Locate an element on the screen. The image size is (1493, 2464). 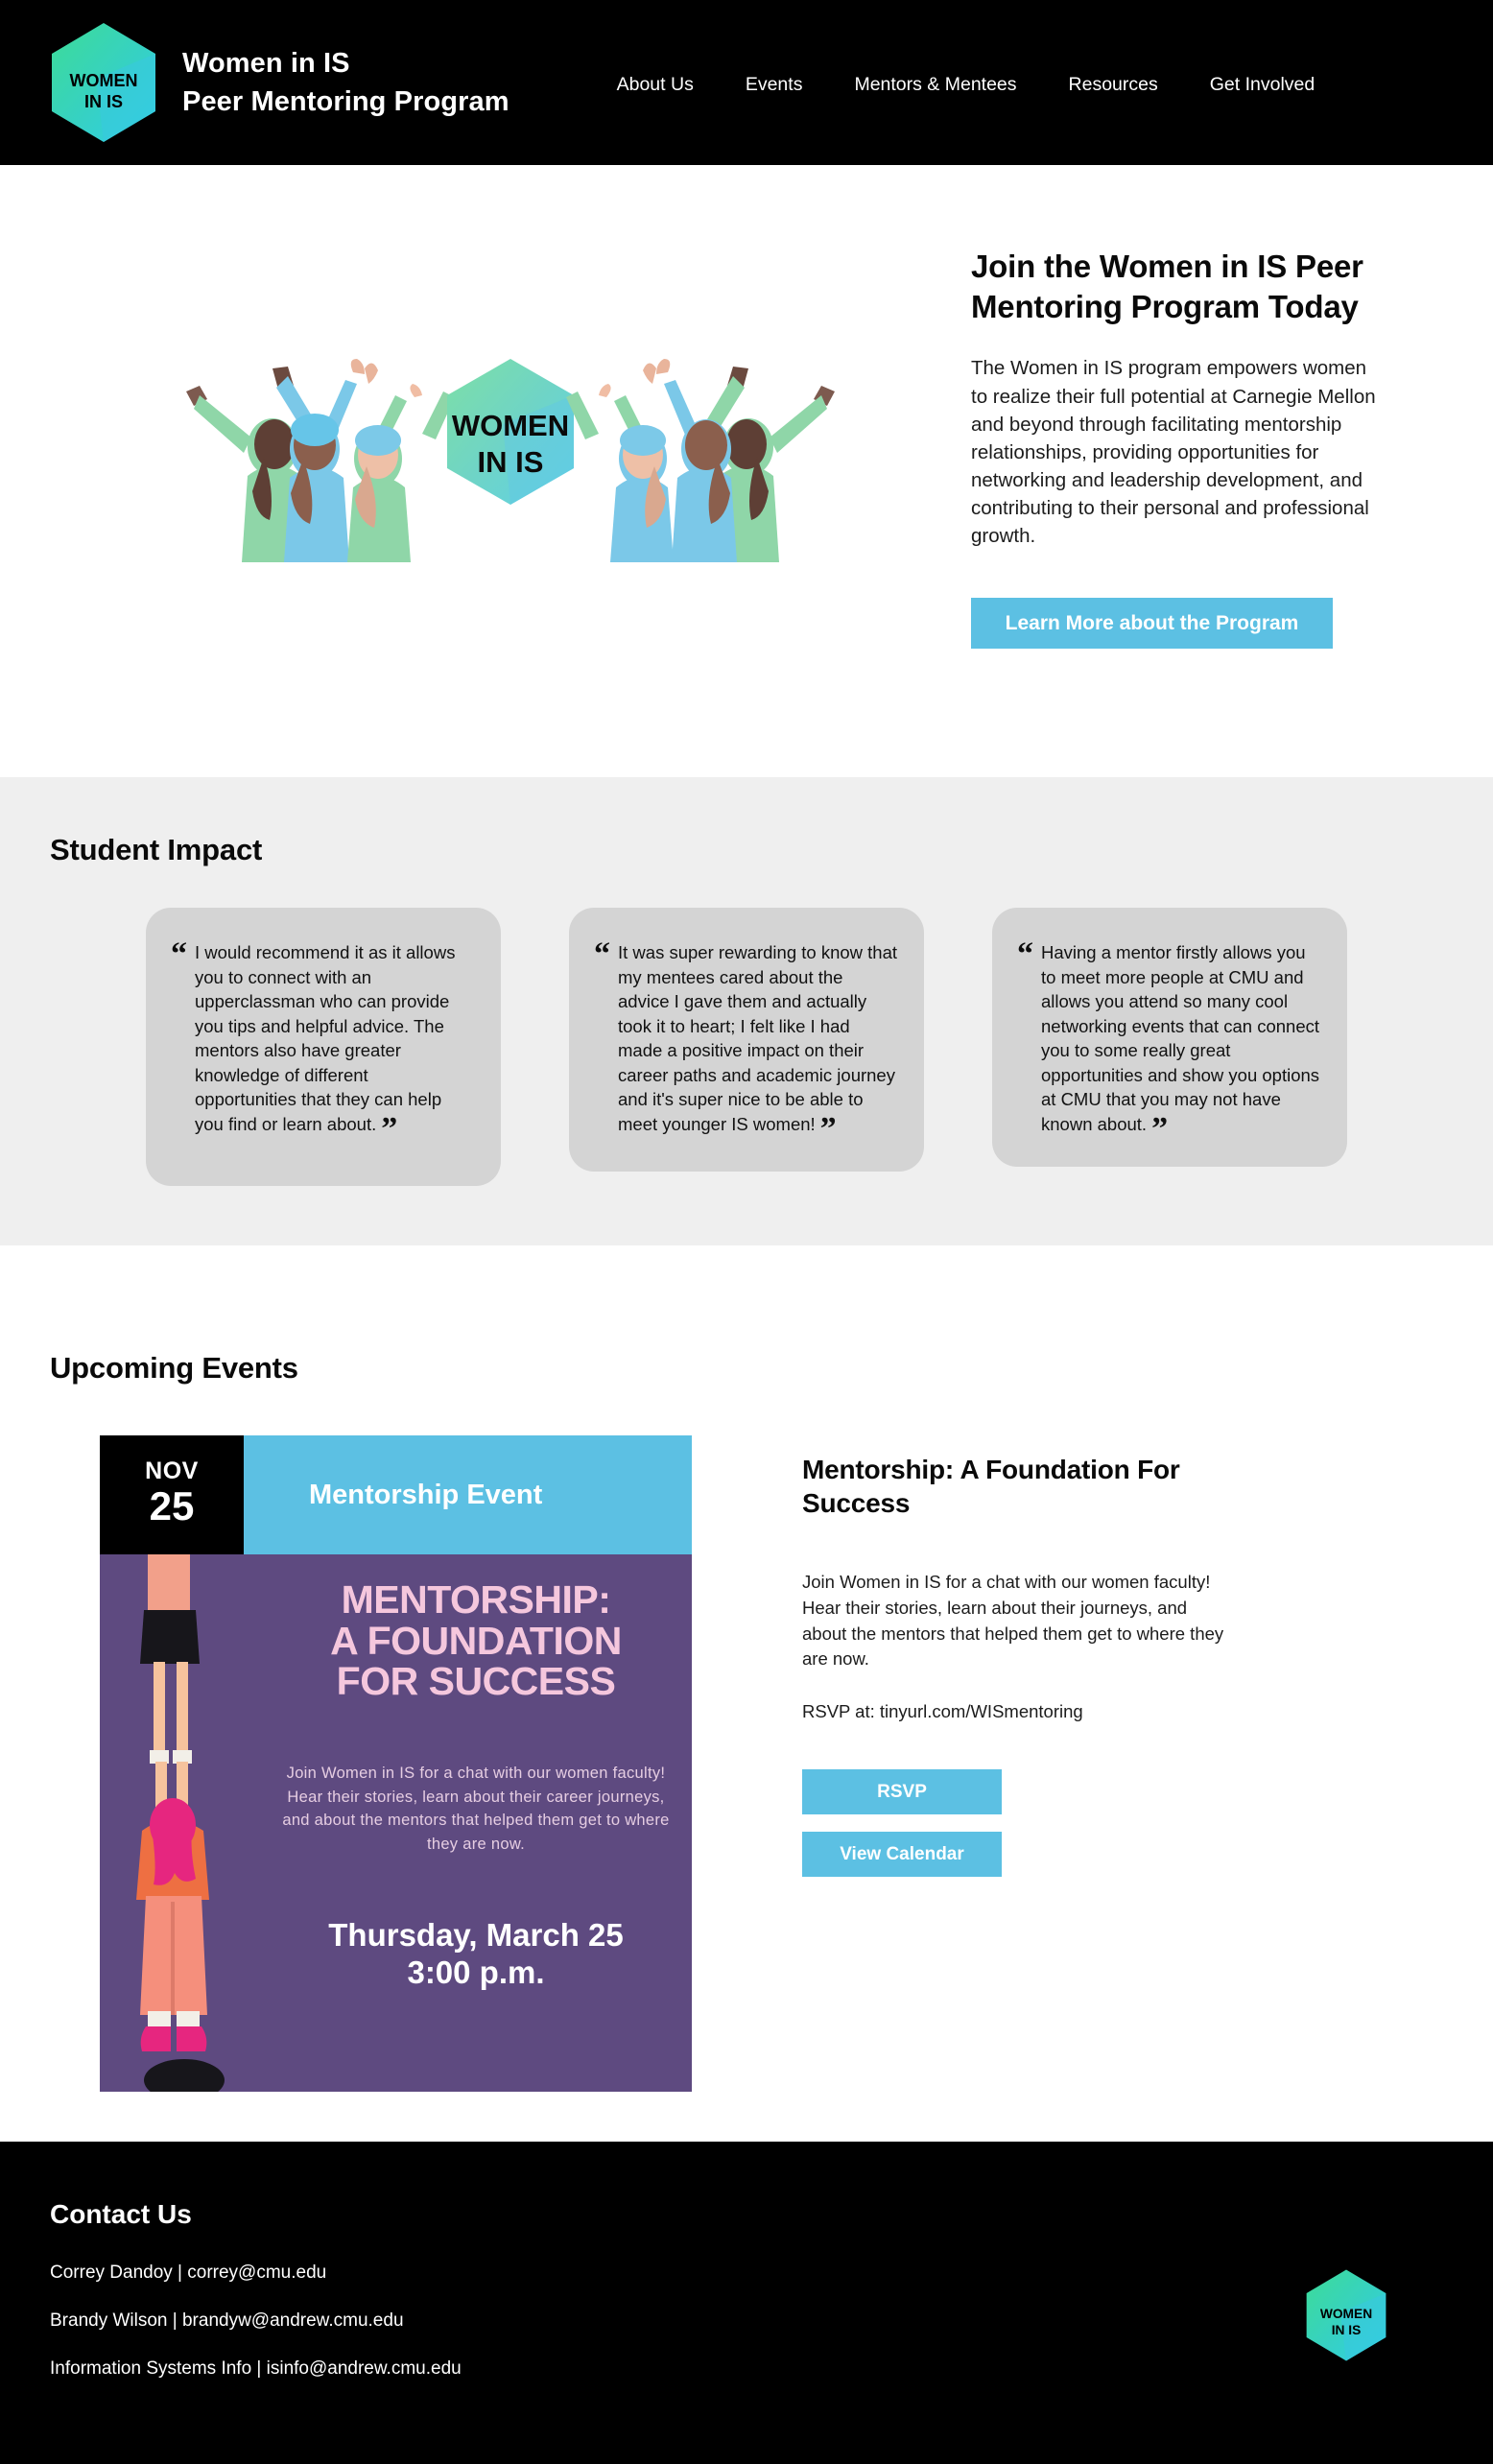
contact-line: Correy Dandoy | correy@cmu.edu is located at coordinates (256, 2273).